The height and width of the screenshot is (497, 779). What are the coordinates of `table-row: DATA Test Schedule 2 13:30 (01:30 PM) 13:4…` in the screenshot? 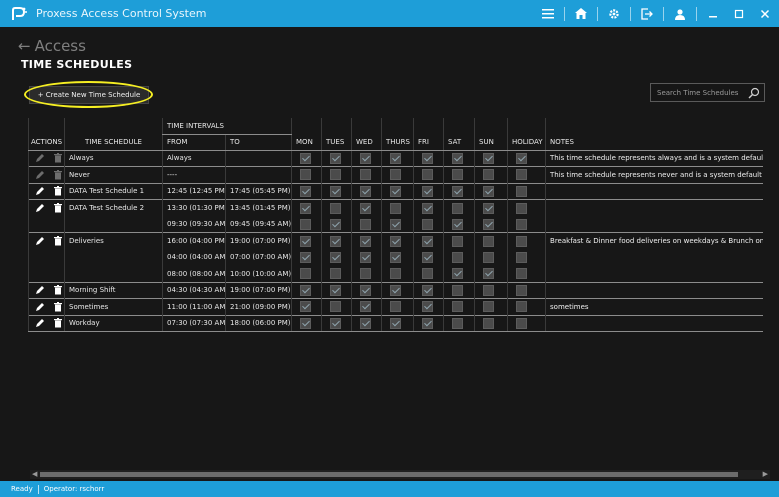 It's located at (395, 207).